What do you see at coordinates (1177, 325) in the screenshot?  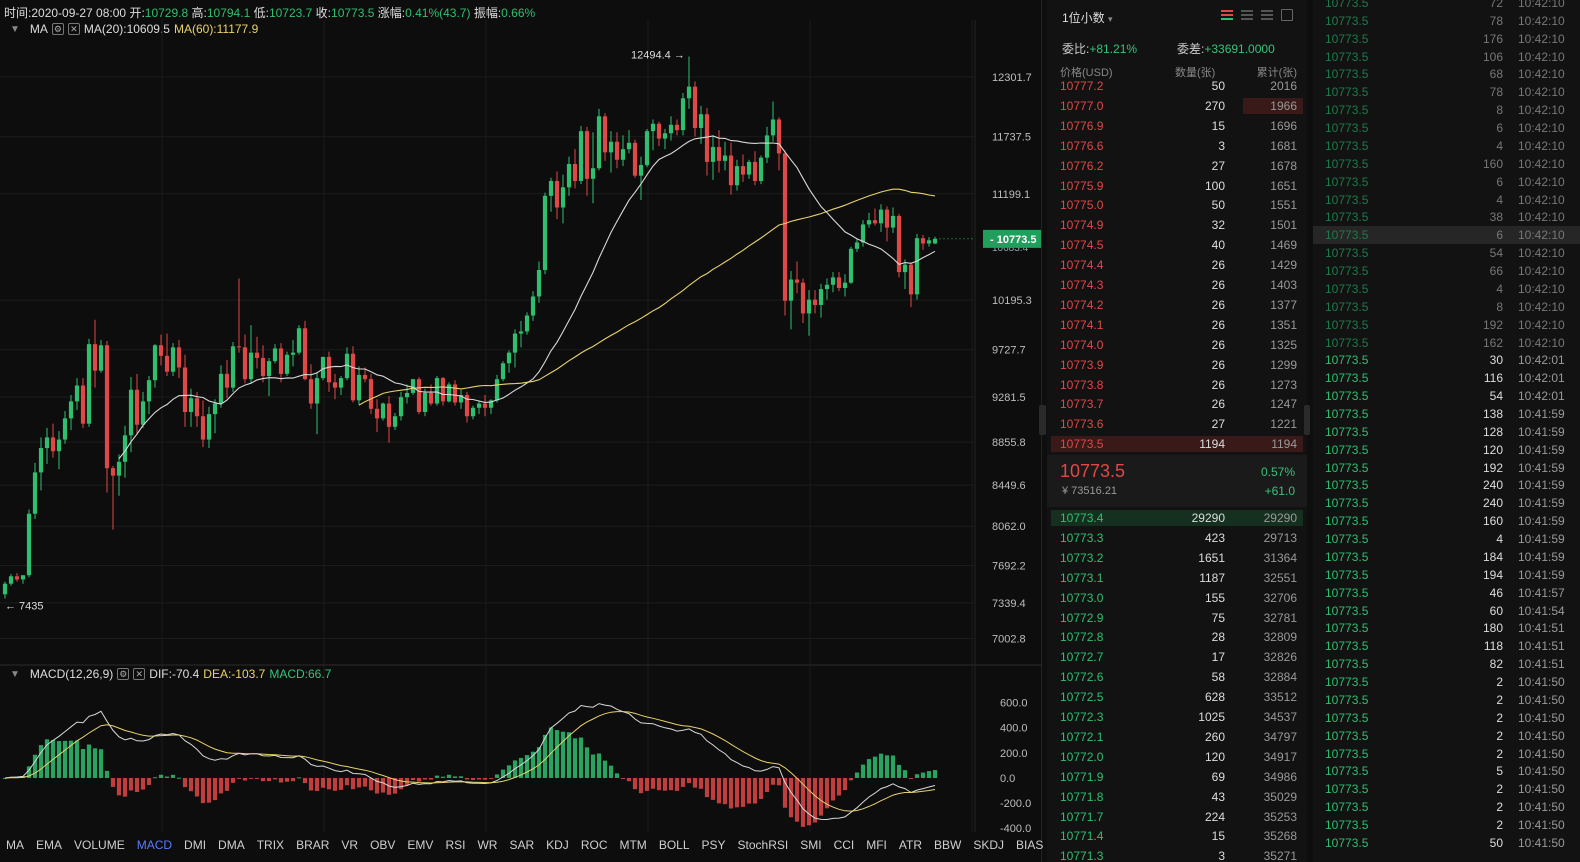 I see `ask-row: 10774.1 26 1351` at bounding box center [1177, 325].